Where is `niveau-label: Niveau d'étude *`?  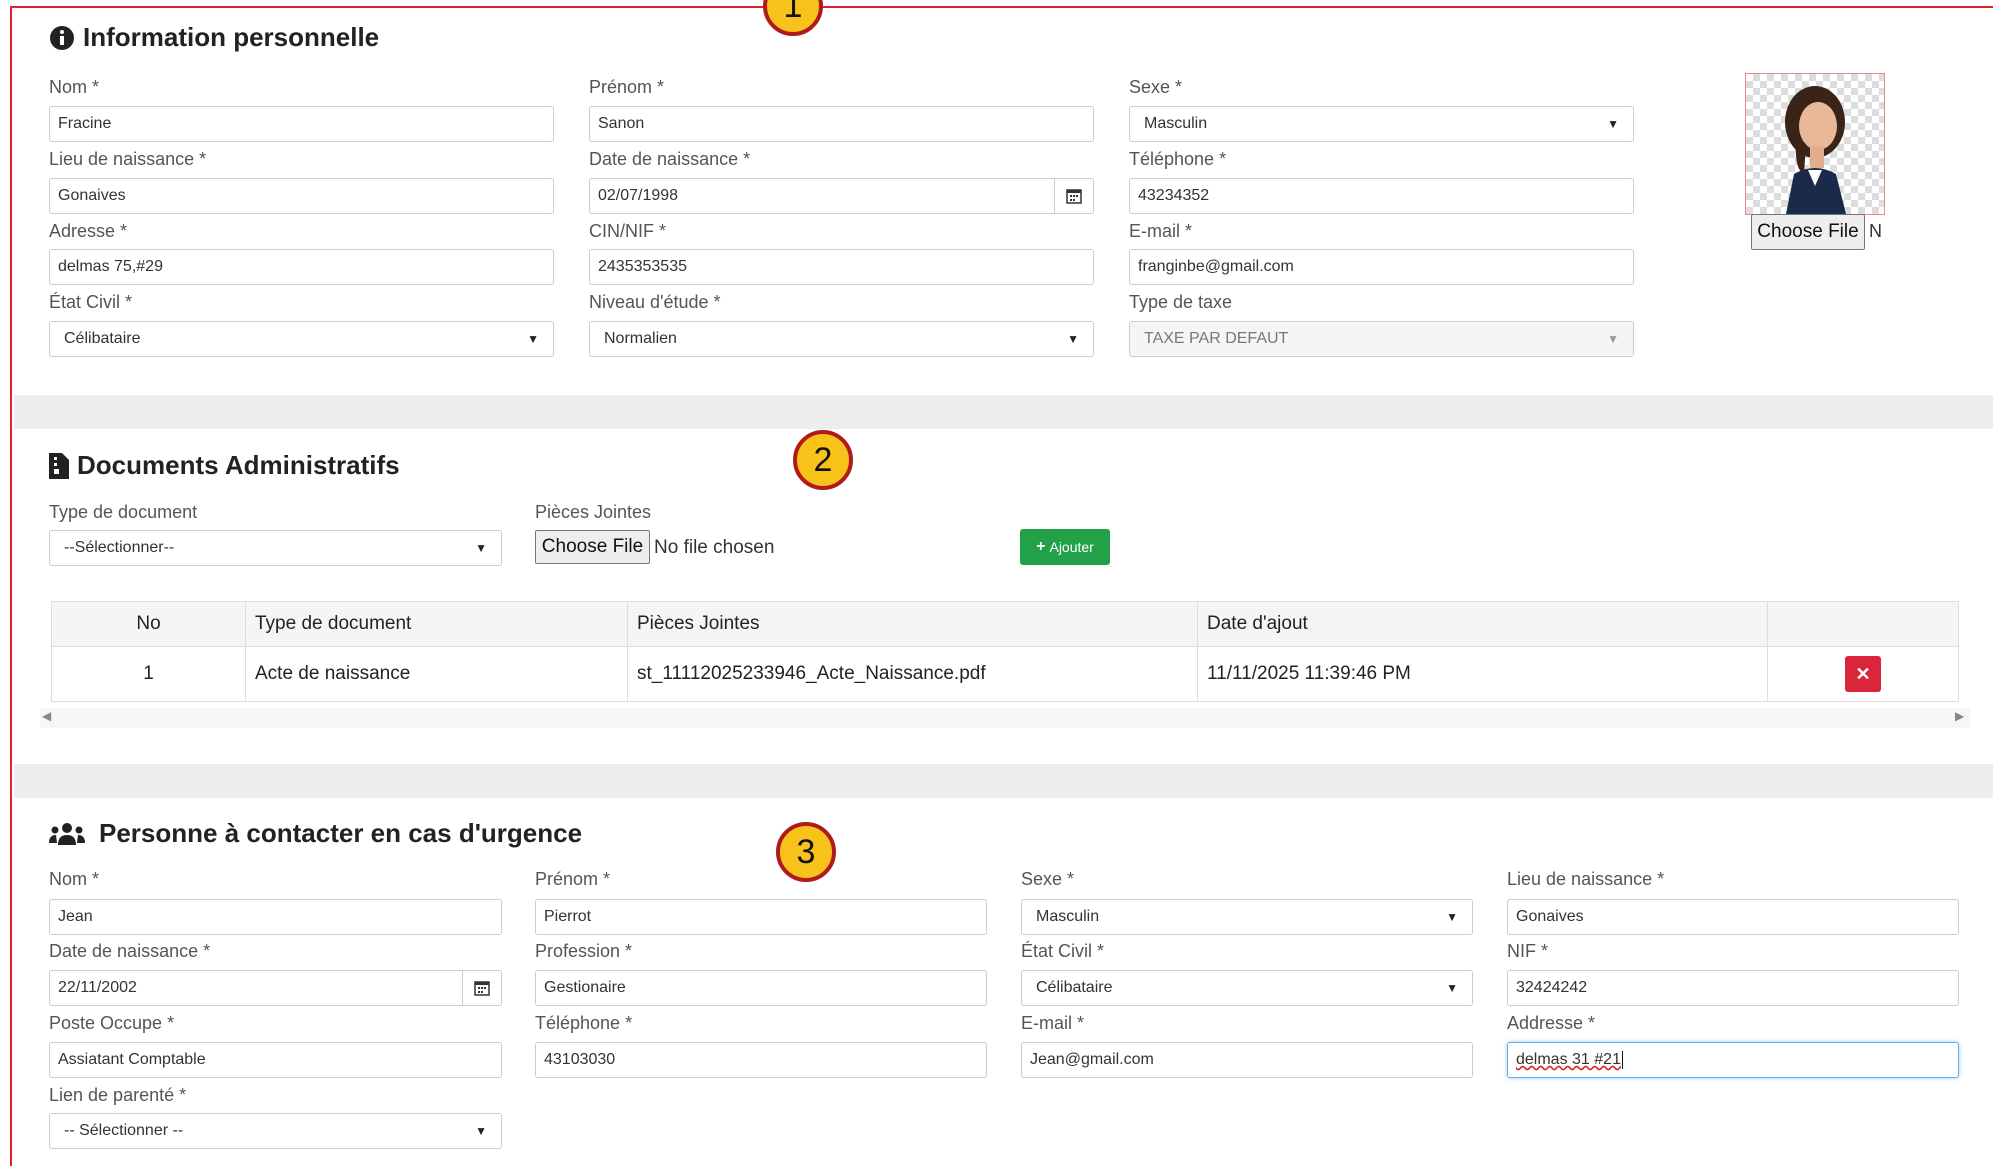 niveau-label: Niveau d'étude * is located at coordinates (655, 302).